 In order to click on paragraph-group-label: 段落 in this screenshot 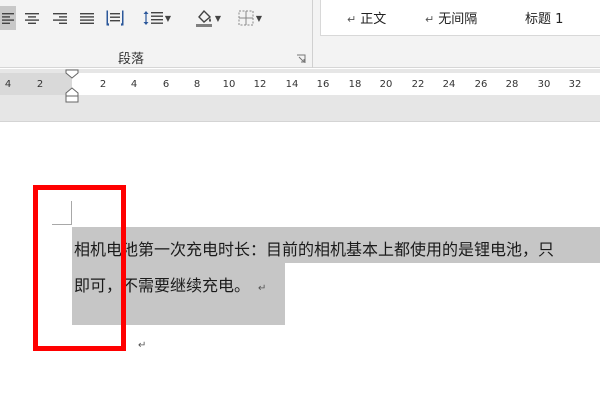, I will do `click(131, 59)`.